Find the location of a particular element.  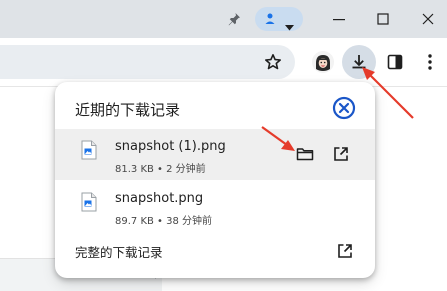

more-vert-icon is located at coordinates (430, 62).